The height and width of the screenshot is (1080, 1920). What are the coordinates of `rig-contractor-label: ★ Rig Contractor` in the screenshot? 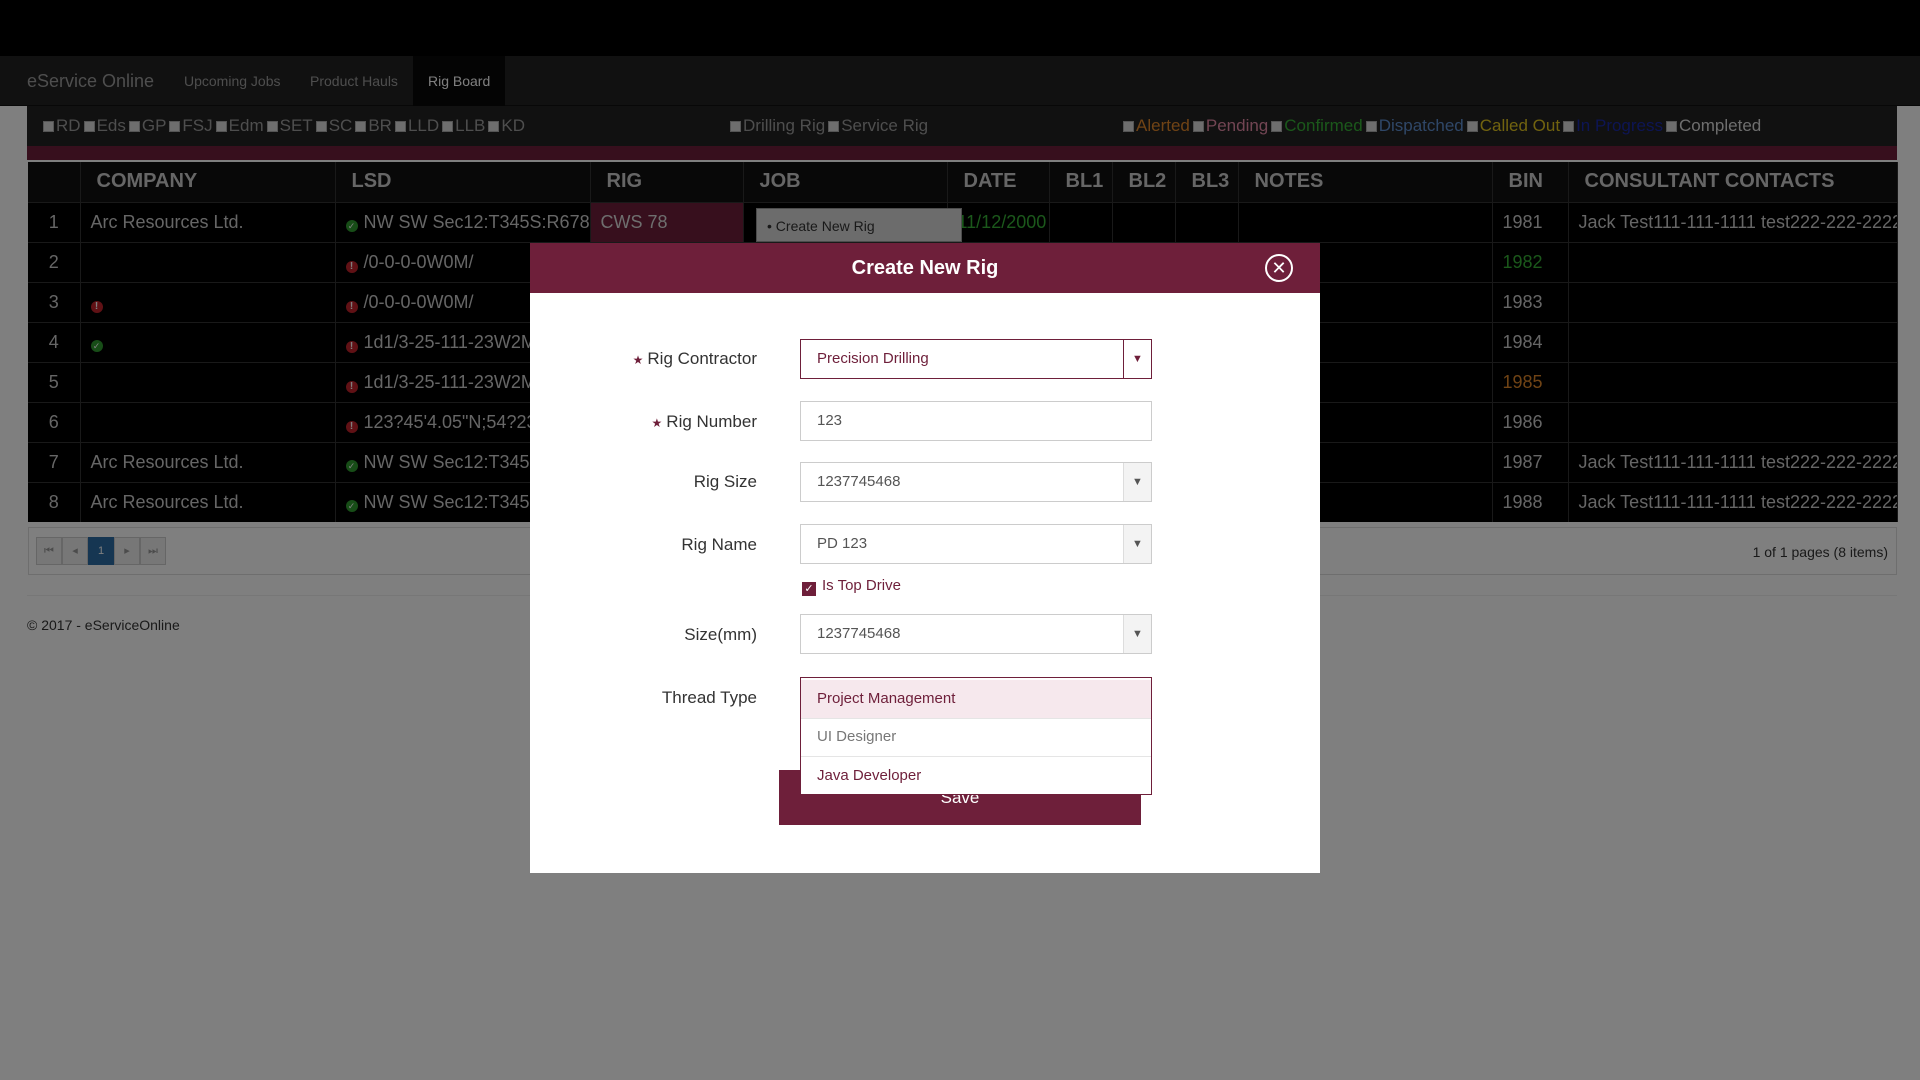 It's located at (694, 358).